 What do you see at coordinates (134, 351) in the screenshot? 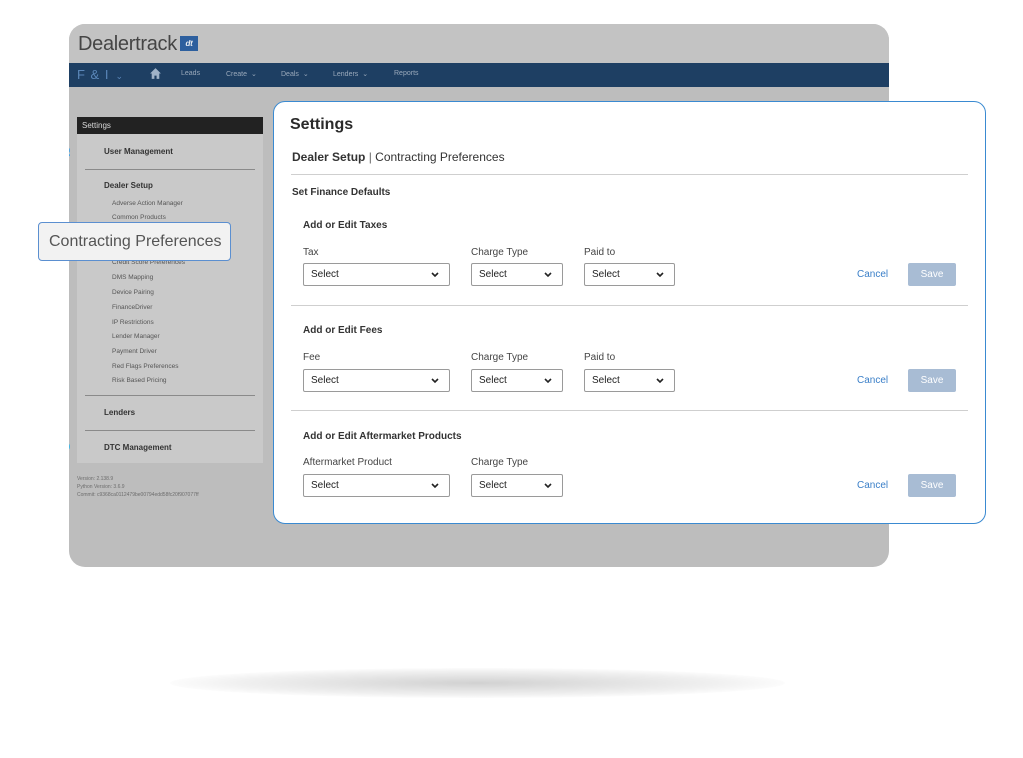
I see `sidebar-subitem: Payment Driver` at bounding box center [134, 351].